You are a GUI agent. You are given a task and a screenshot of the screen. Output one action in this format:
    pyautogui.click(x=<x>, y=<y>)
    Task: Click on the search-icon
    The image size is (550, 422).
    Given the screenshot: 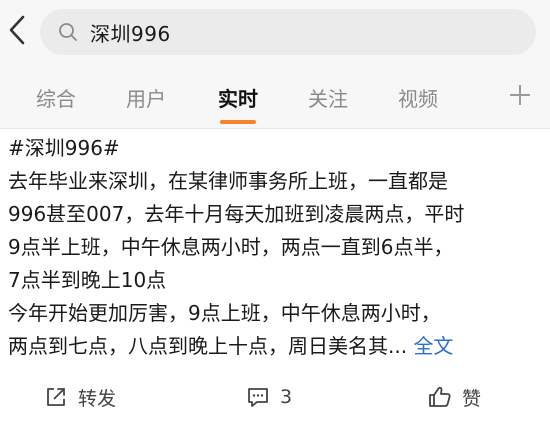 What is the action you would take?
    pyautogui.click(x=68, y=32)
    